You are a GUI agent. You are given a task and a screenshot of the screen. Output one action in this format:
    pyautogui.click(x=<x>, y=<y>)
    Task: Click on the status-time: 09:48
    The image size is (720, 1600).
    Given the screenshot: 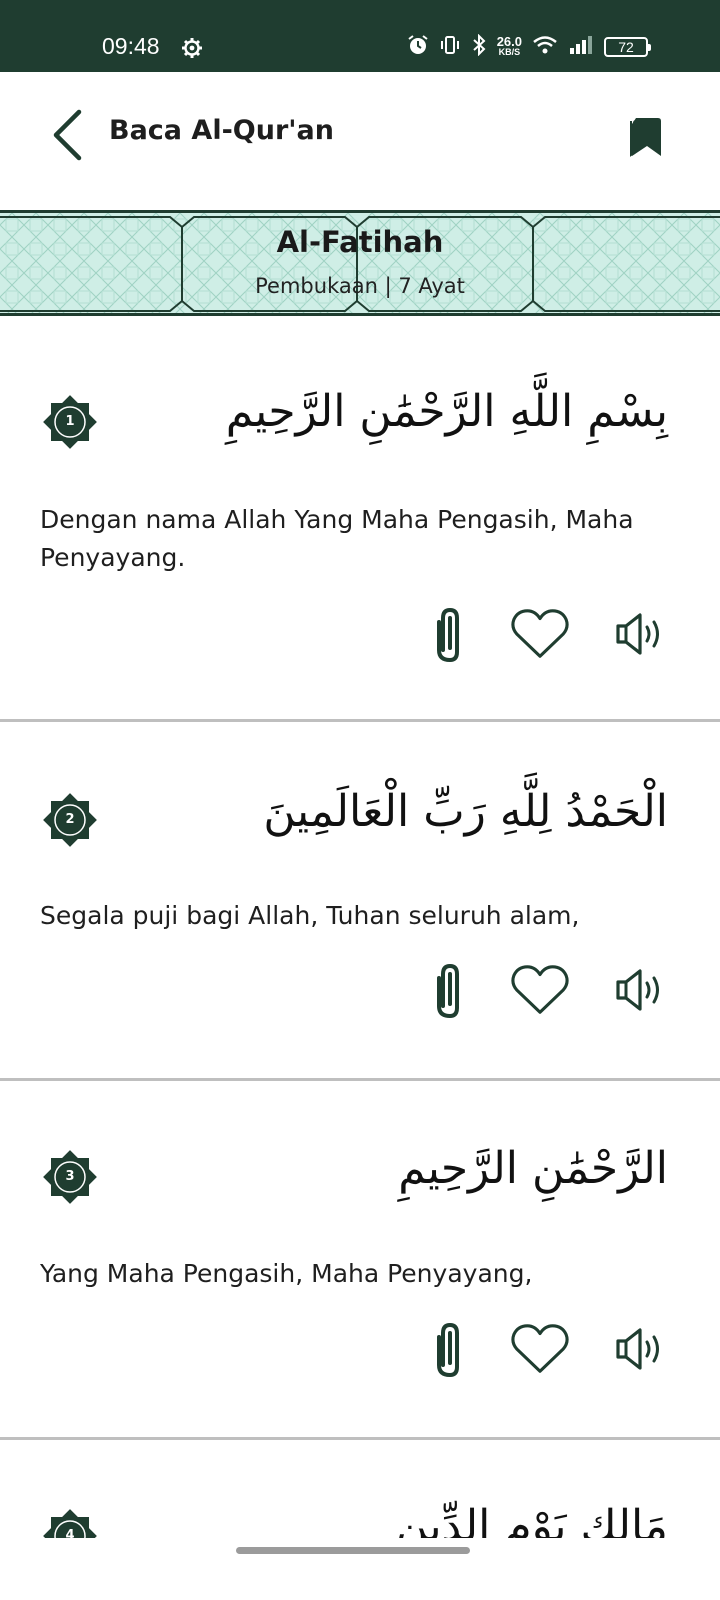 What is the action you would take?
    pyautogui.click(x=131, y=46)
    